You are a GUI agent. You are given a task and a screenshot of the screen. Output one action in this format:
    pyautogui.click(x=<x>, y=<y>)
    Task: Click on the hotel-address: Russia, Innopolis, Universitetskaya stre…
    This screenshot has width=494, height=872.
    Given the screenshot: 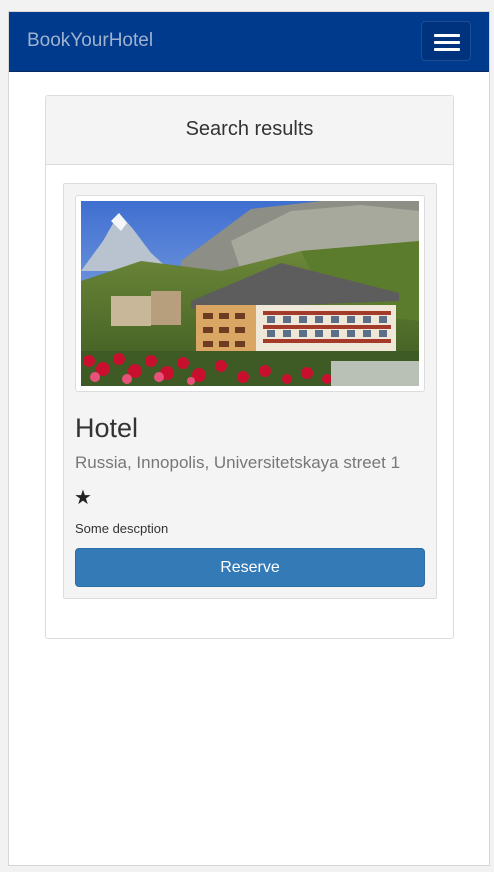 What is the action you would take?
    pyautogui.click(x=238, y=462)
    